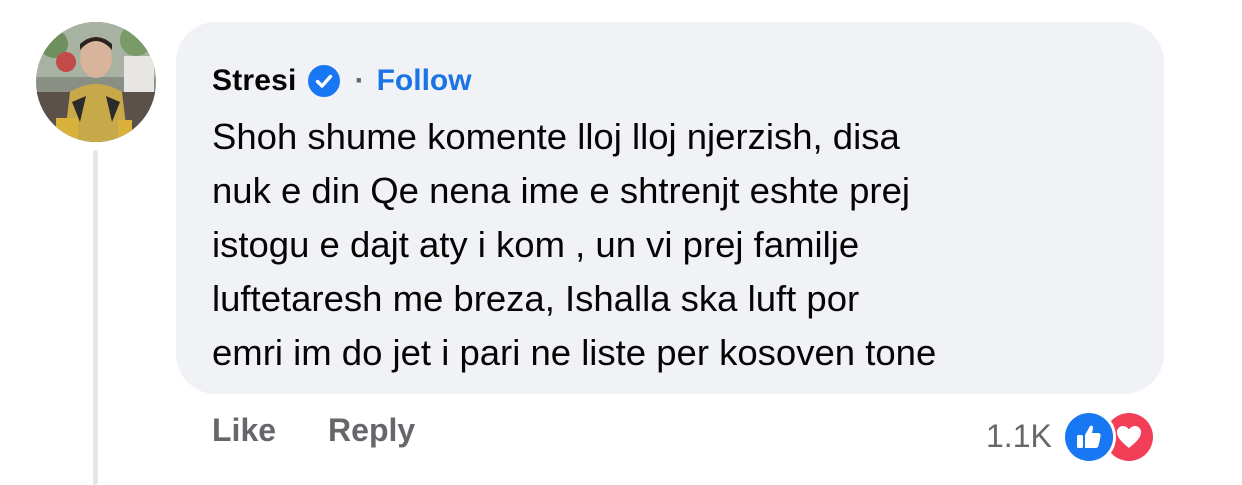 The width and height of the screenshot is (1242, 485). I want to click on author-name: Stresi, so click(254, 81).